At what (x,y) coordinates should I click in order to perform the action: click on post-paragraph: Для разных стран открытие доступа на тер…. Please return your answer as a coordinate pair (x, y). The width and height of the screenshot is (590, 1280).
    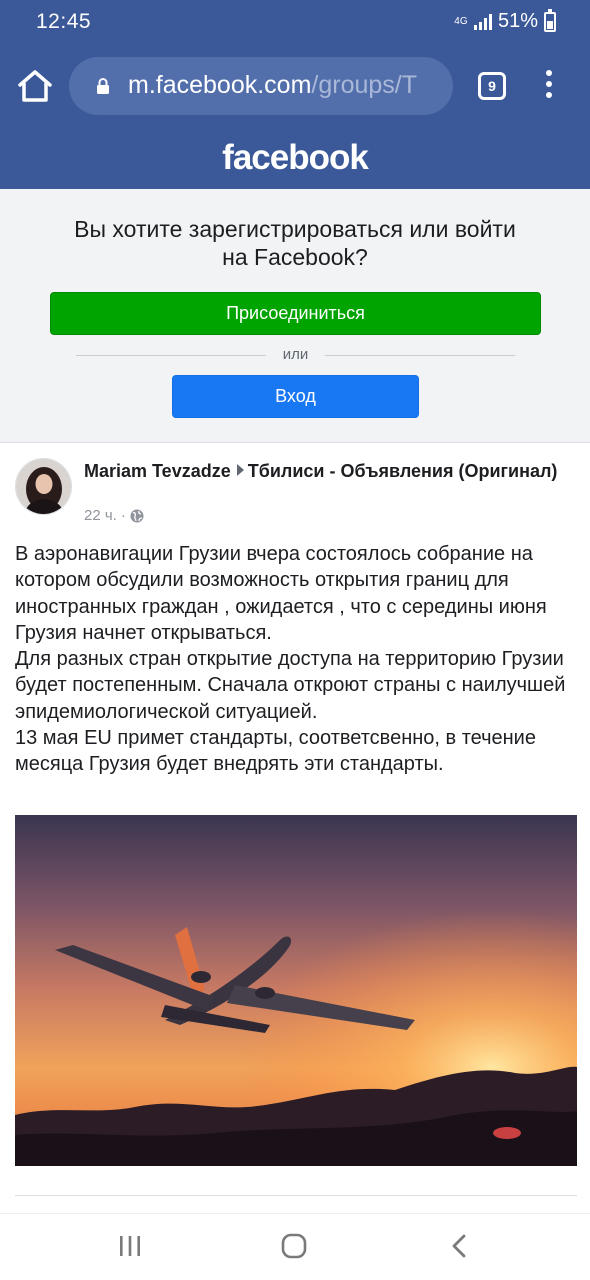
    Looking at the image, I should click on (290, 685).